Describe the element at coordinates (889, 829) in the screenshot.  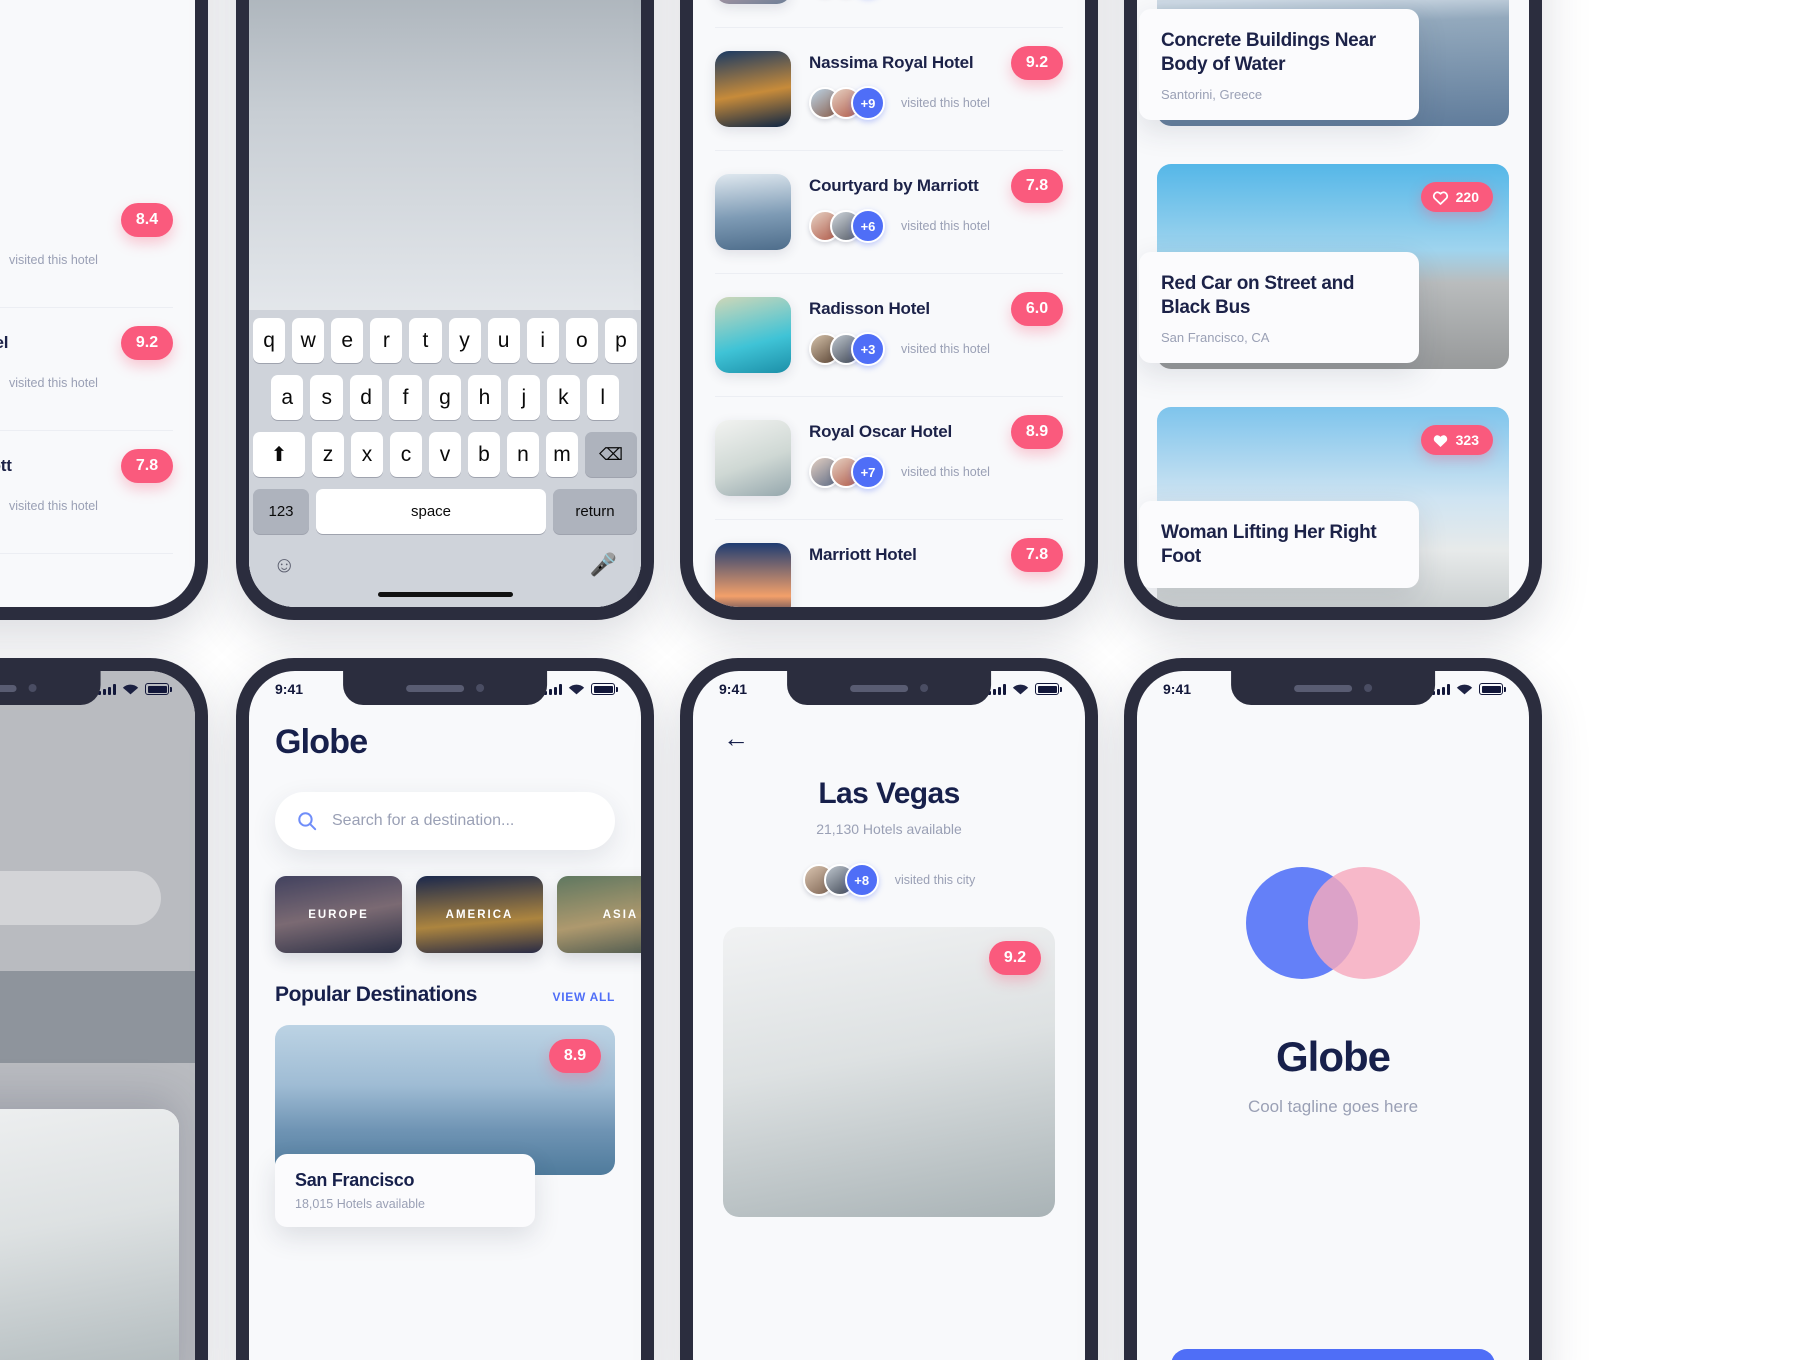
I see `hotels-available-label: 21,130 Hotels available` at that location.